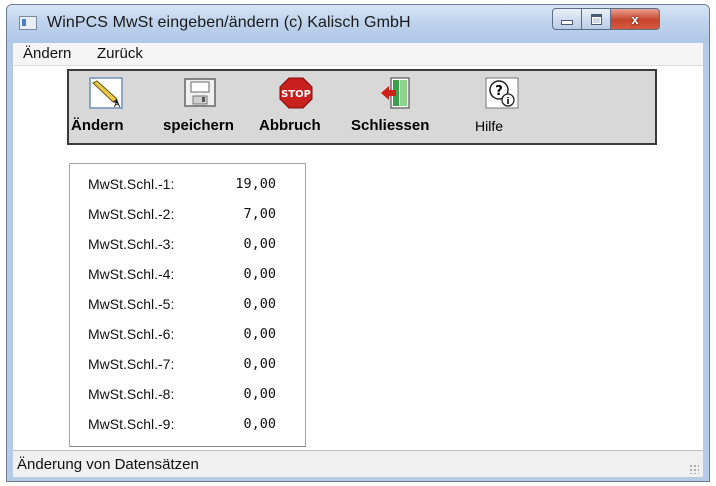 This screenshot has width=716, height=486. What do you see at coordinates (131, 214) in the screenshot?
I see `vat-label: MwSt.Schl.-2:` at bounding box center [131, 214].